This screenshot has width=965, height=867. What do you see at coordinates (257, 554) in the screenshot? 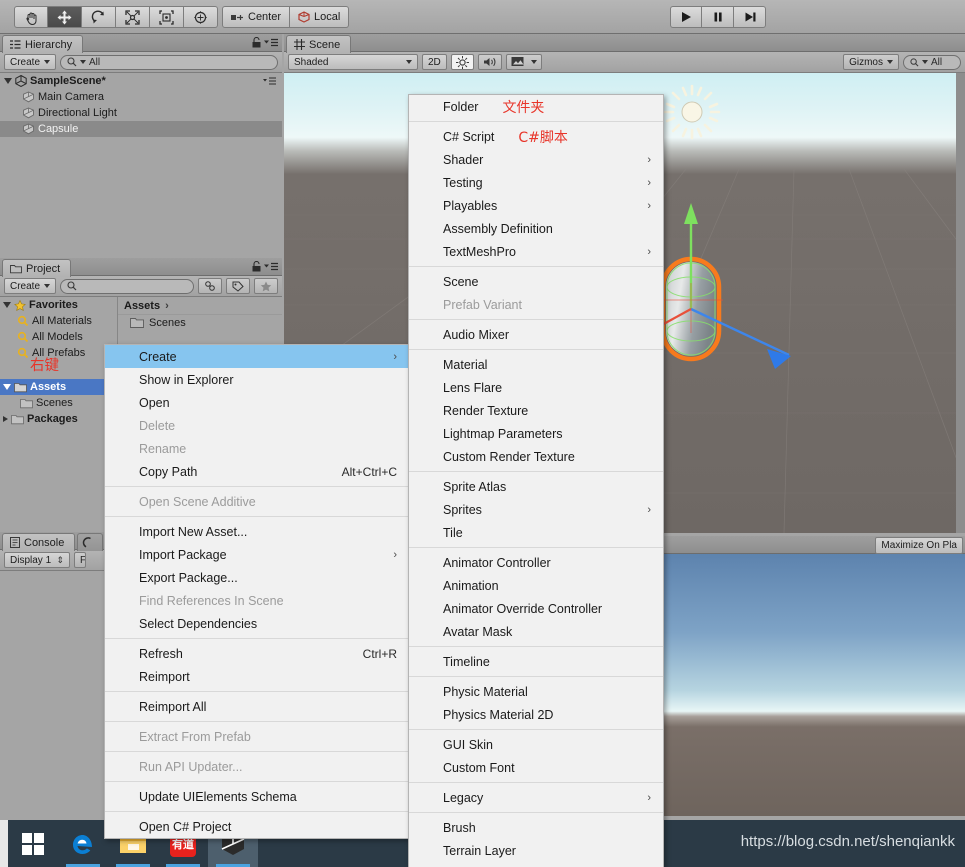
I see `context-menu-item-import-package: Import Package ›` at bounding box center [257, 554].